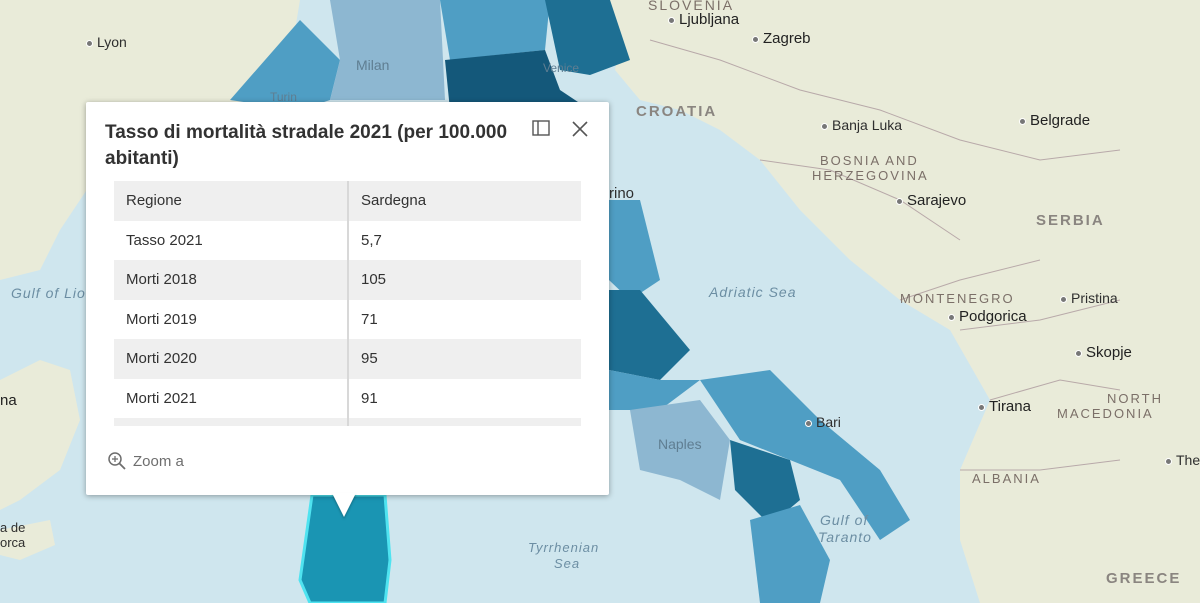 This screenshot has width=1200, height=603. Describe the element at coordinates (231, 319) in the screenshot. I see `field-name: Morti 2019` at that location.